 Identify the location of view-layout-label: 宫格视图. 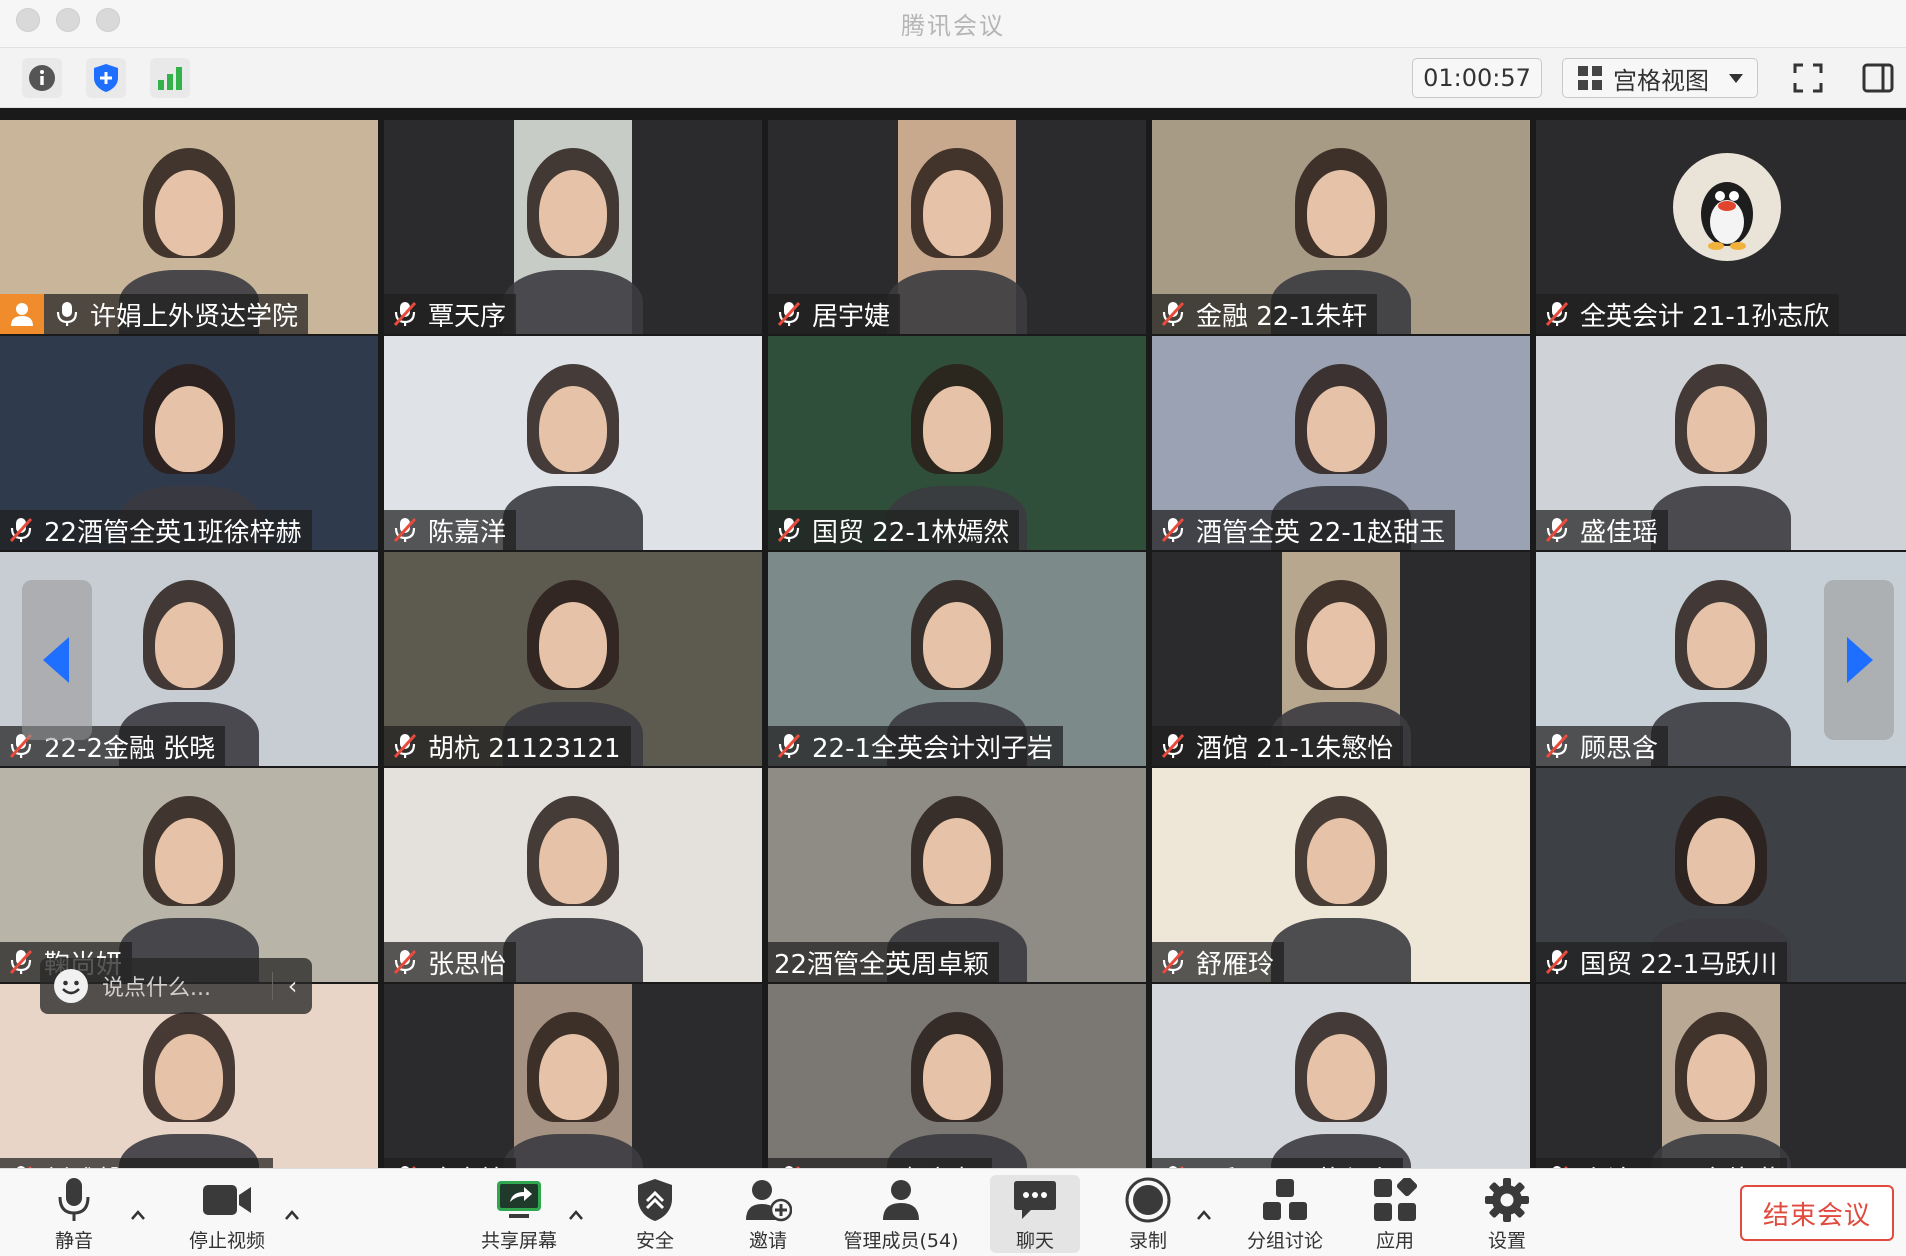
(1661, 80).